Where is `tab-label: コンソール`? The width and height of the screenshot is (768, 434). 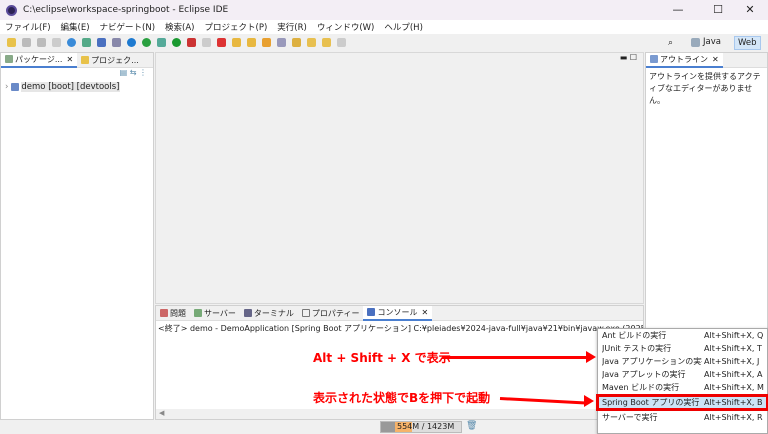 tab-label: コンソール is located at coordinates (397, 312).